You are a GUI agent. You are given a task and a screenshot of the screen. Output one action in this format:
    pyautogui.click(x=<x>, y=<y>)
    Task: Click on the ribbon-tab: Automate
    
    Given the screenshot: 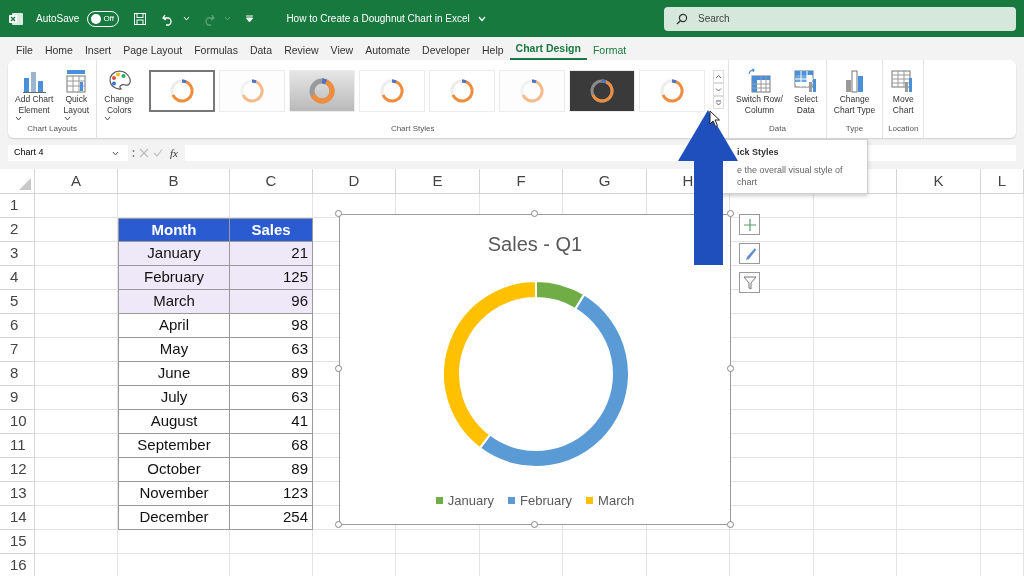 What is the action you would take?
    pyautogui.click(x=388, y=50)
    